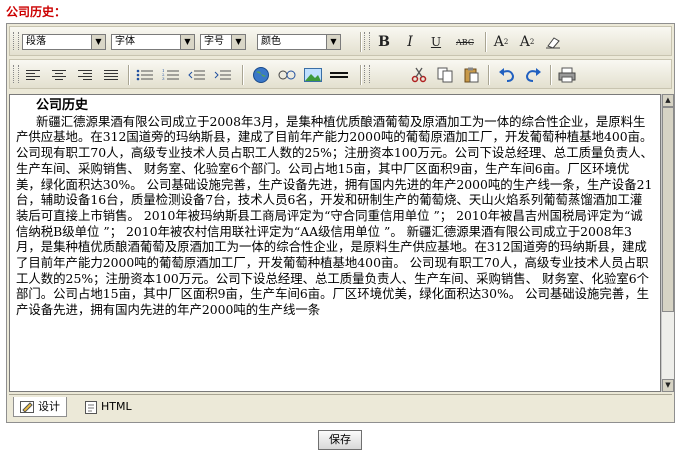 The image size is (681, 457). I want to click on justify-button, so click(111, 75).